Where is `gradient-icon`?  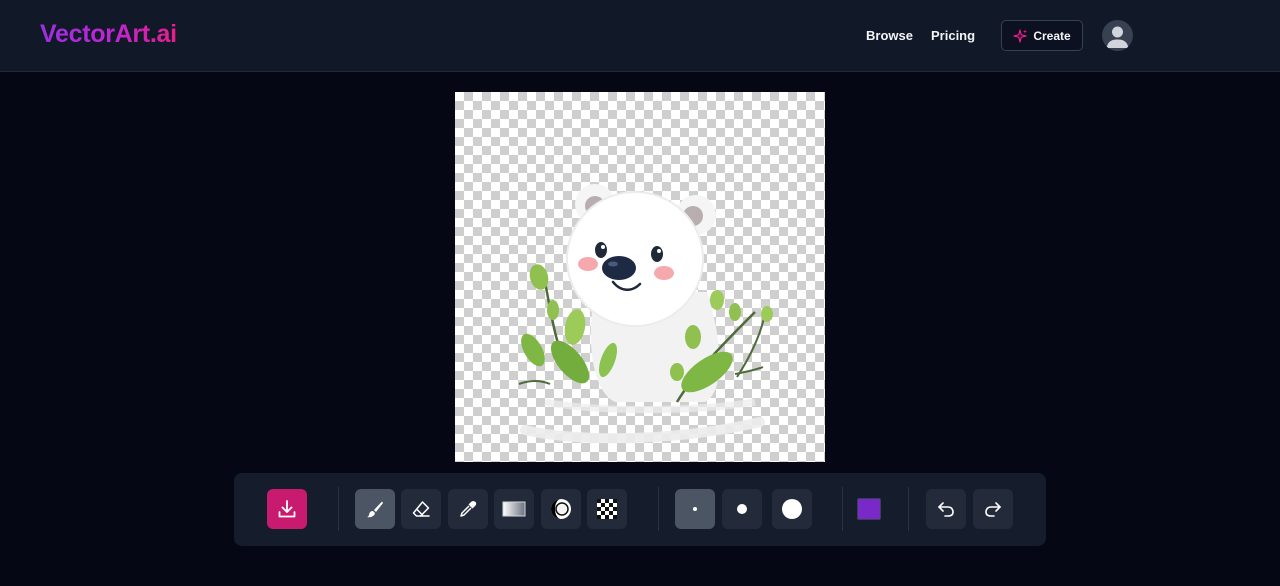
gradient-icon is located at coordinates (514, 509).